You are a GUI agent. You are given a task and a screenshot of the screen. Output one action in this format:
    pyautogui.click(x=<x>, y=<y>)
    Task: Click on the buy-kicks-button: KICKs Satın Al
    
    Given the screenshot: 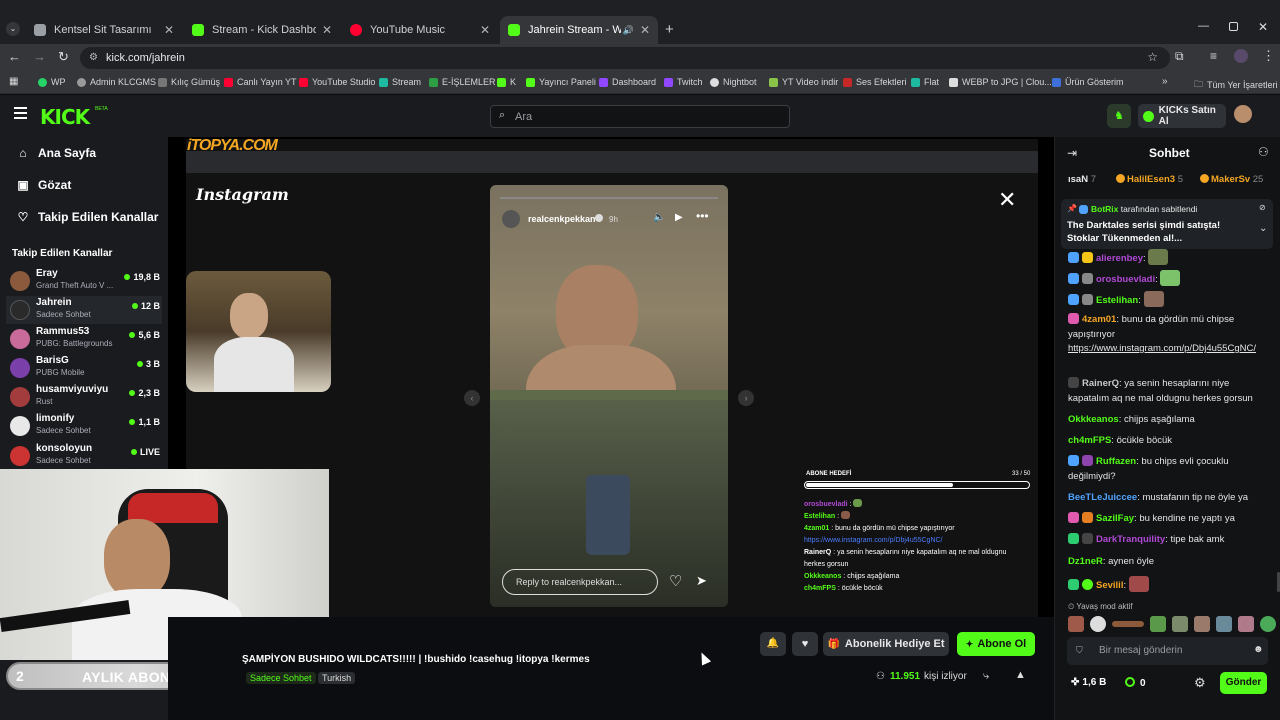 What is the action you would take?
    pyautogui.click(x=1182, y=116)
    